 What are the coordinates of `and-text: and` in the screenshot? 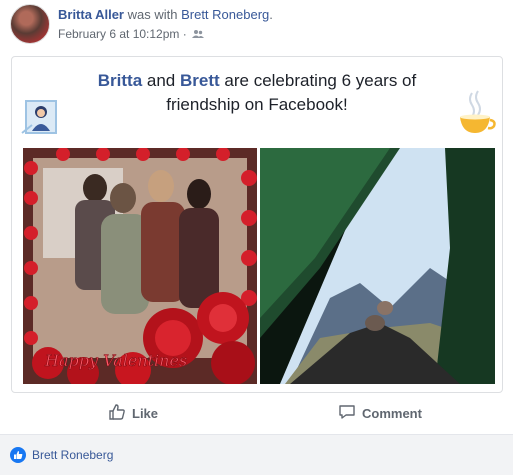 It's located at (161, 80).